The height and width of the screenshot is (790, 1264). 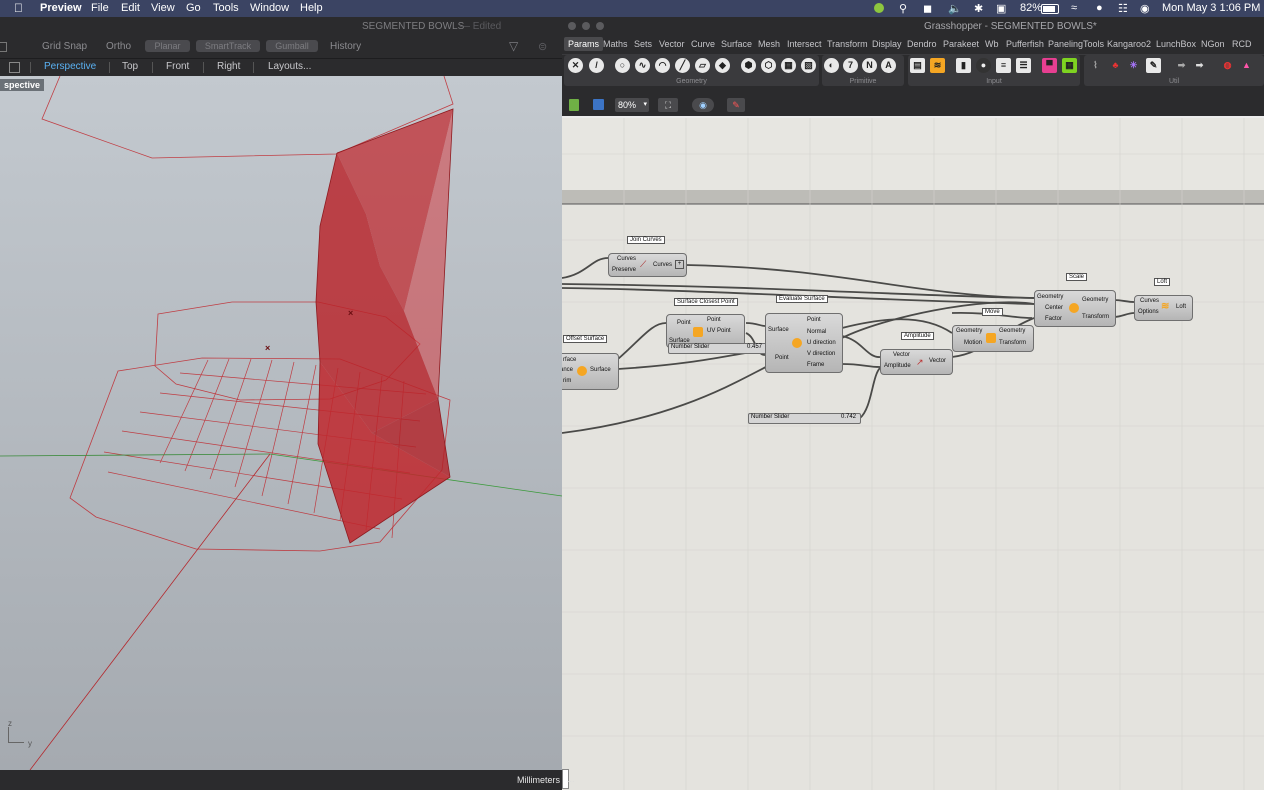 What do you see at coordinates (1001, 8) in the screenshot?
I see `calendar-icon: ▣` at bounding box center [1001, 8].